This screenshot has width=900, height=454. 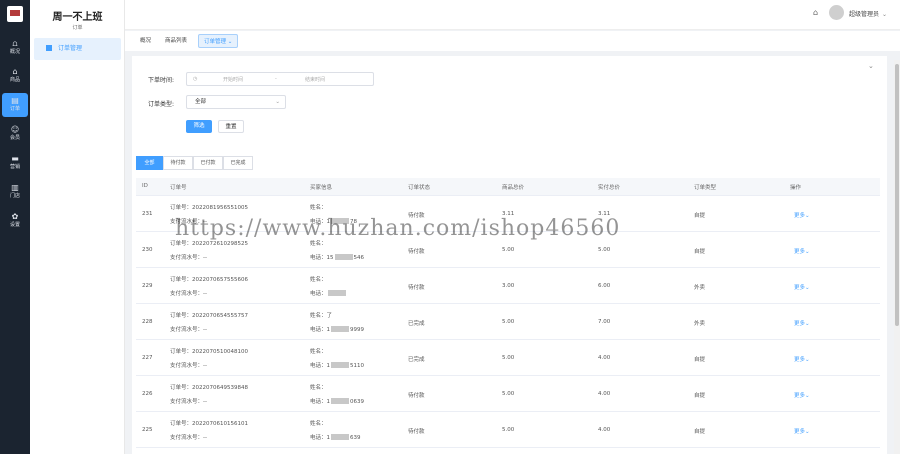 I want to click on name-label: 姓名：, so click(x=318, y=388).